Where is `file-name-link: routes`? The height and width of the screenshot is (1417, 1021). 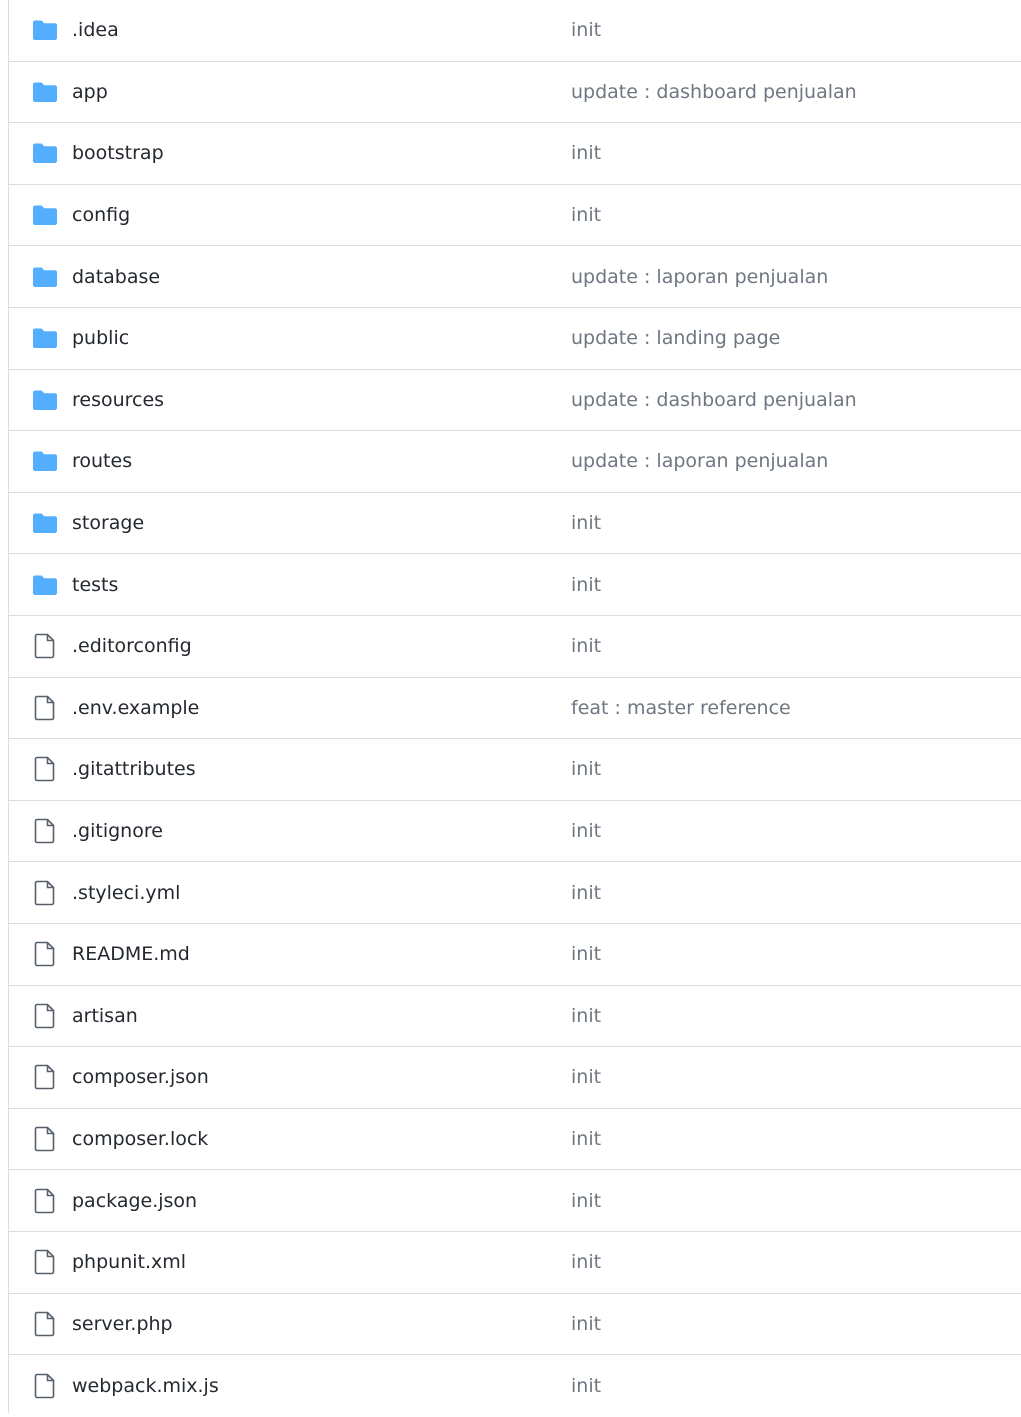 file-name-link: routes is located at coordinates (102, 461).